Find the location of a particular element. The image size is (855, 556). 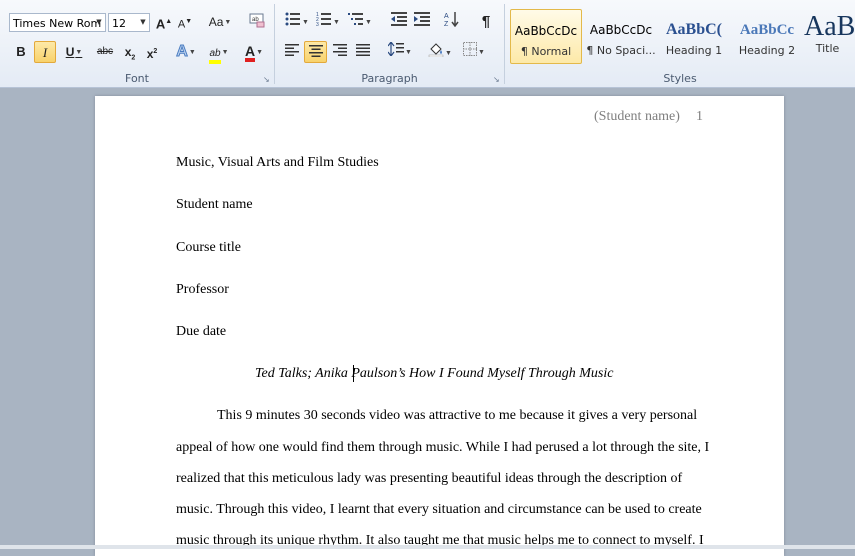

heading-line: Student name is located at coordinates (214, 204).